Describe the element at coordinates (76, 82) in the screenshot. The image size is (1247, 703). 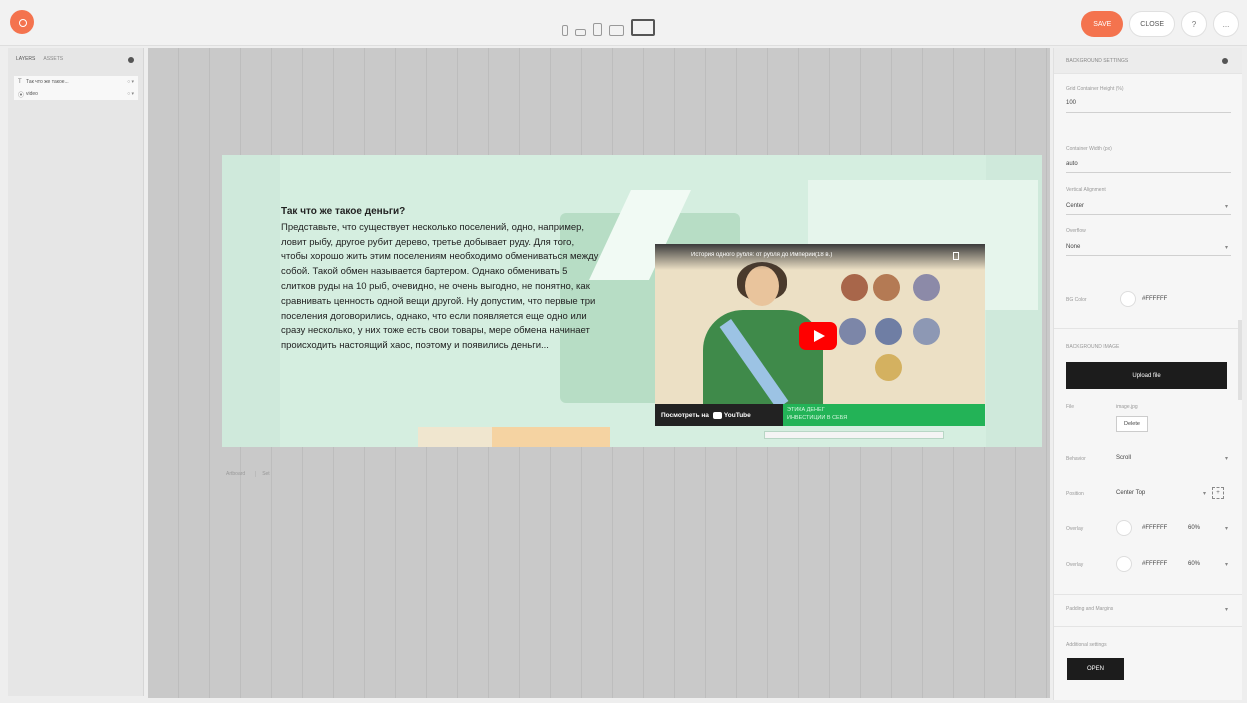
I see `layer-row: T Так что же такое... ○ ▾` at that location.